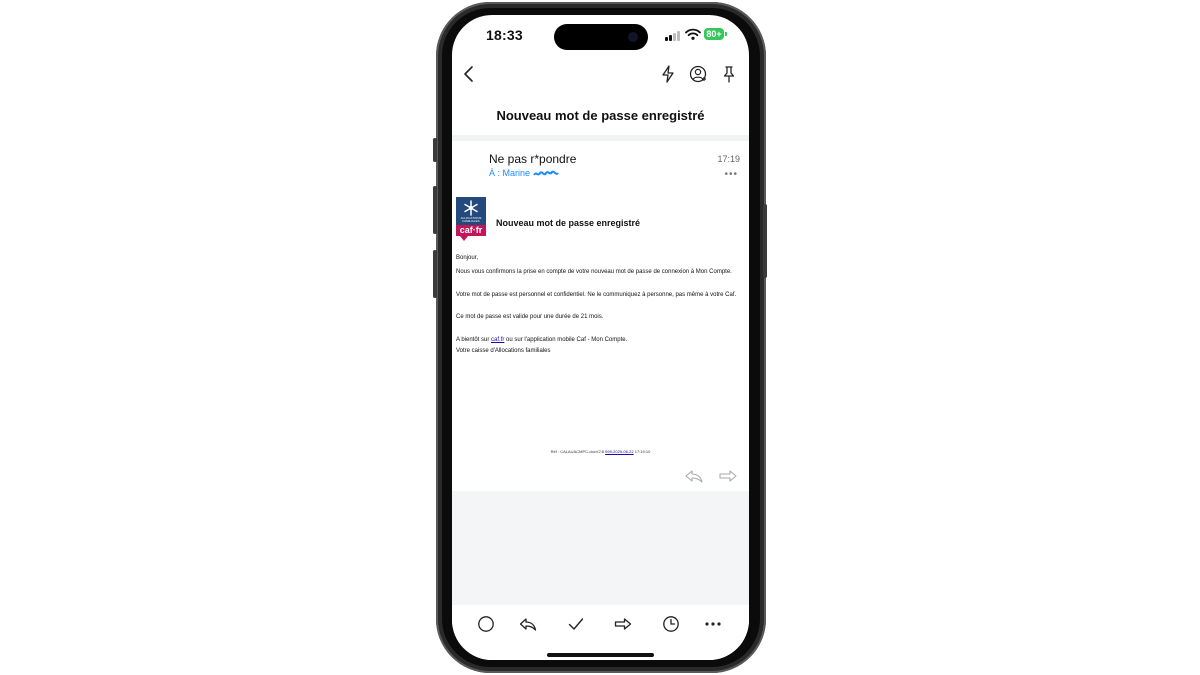 This screenshot has width=1200, height=675. I want to click on redacted-scribble-icon, so click(545, 173).